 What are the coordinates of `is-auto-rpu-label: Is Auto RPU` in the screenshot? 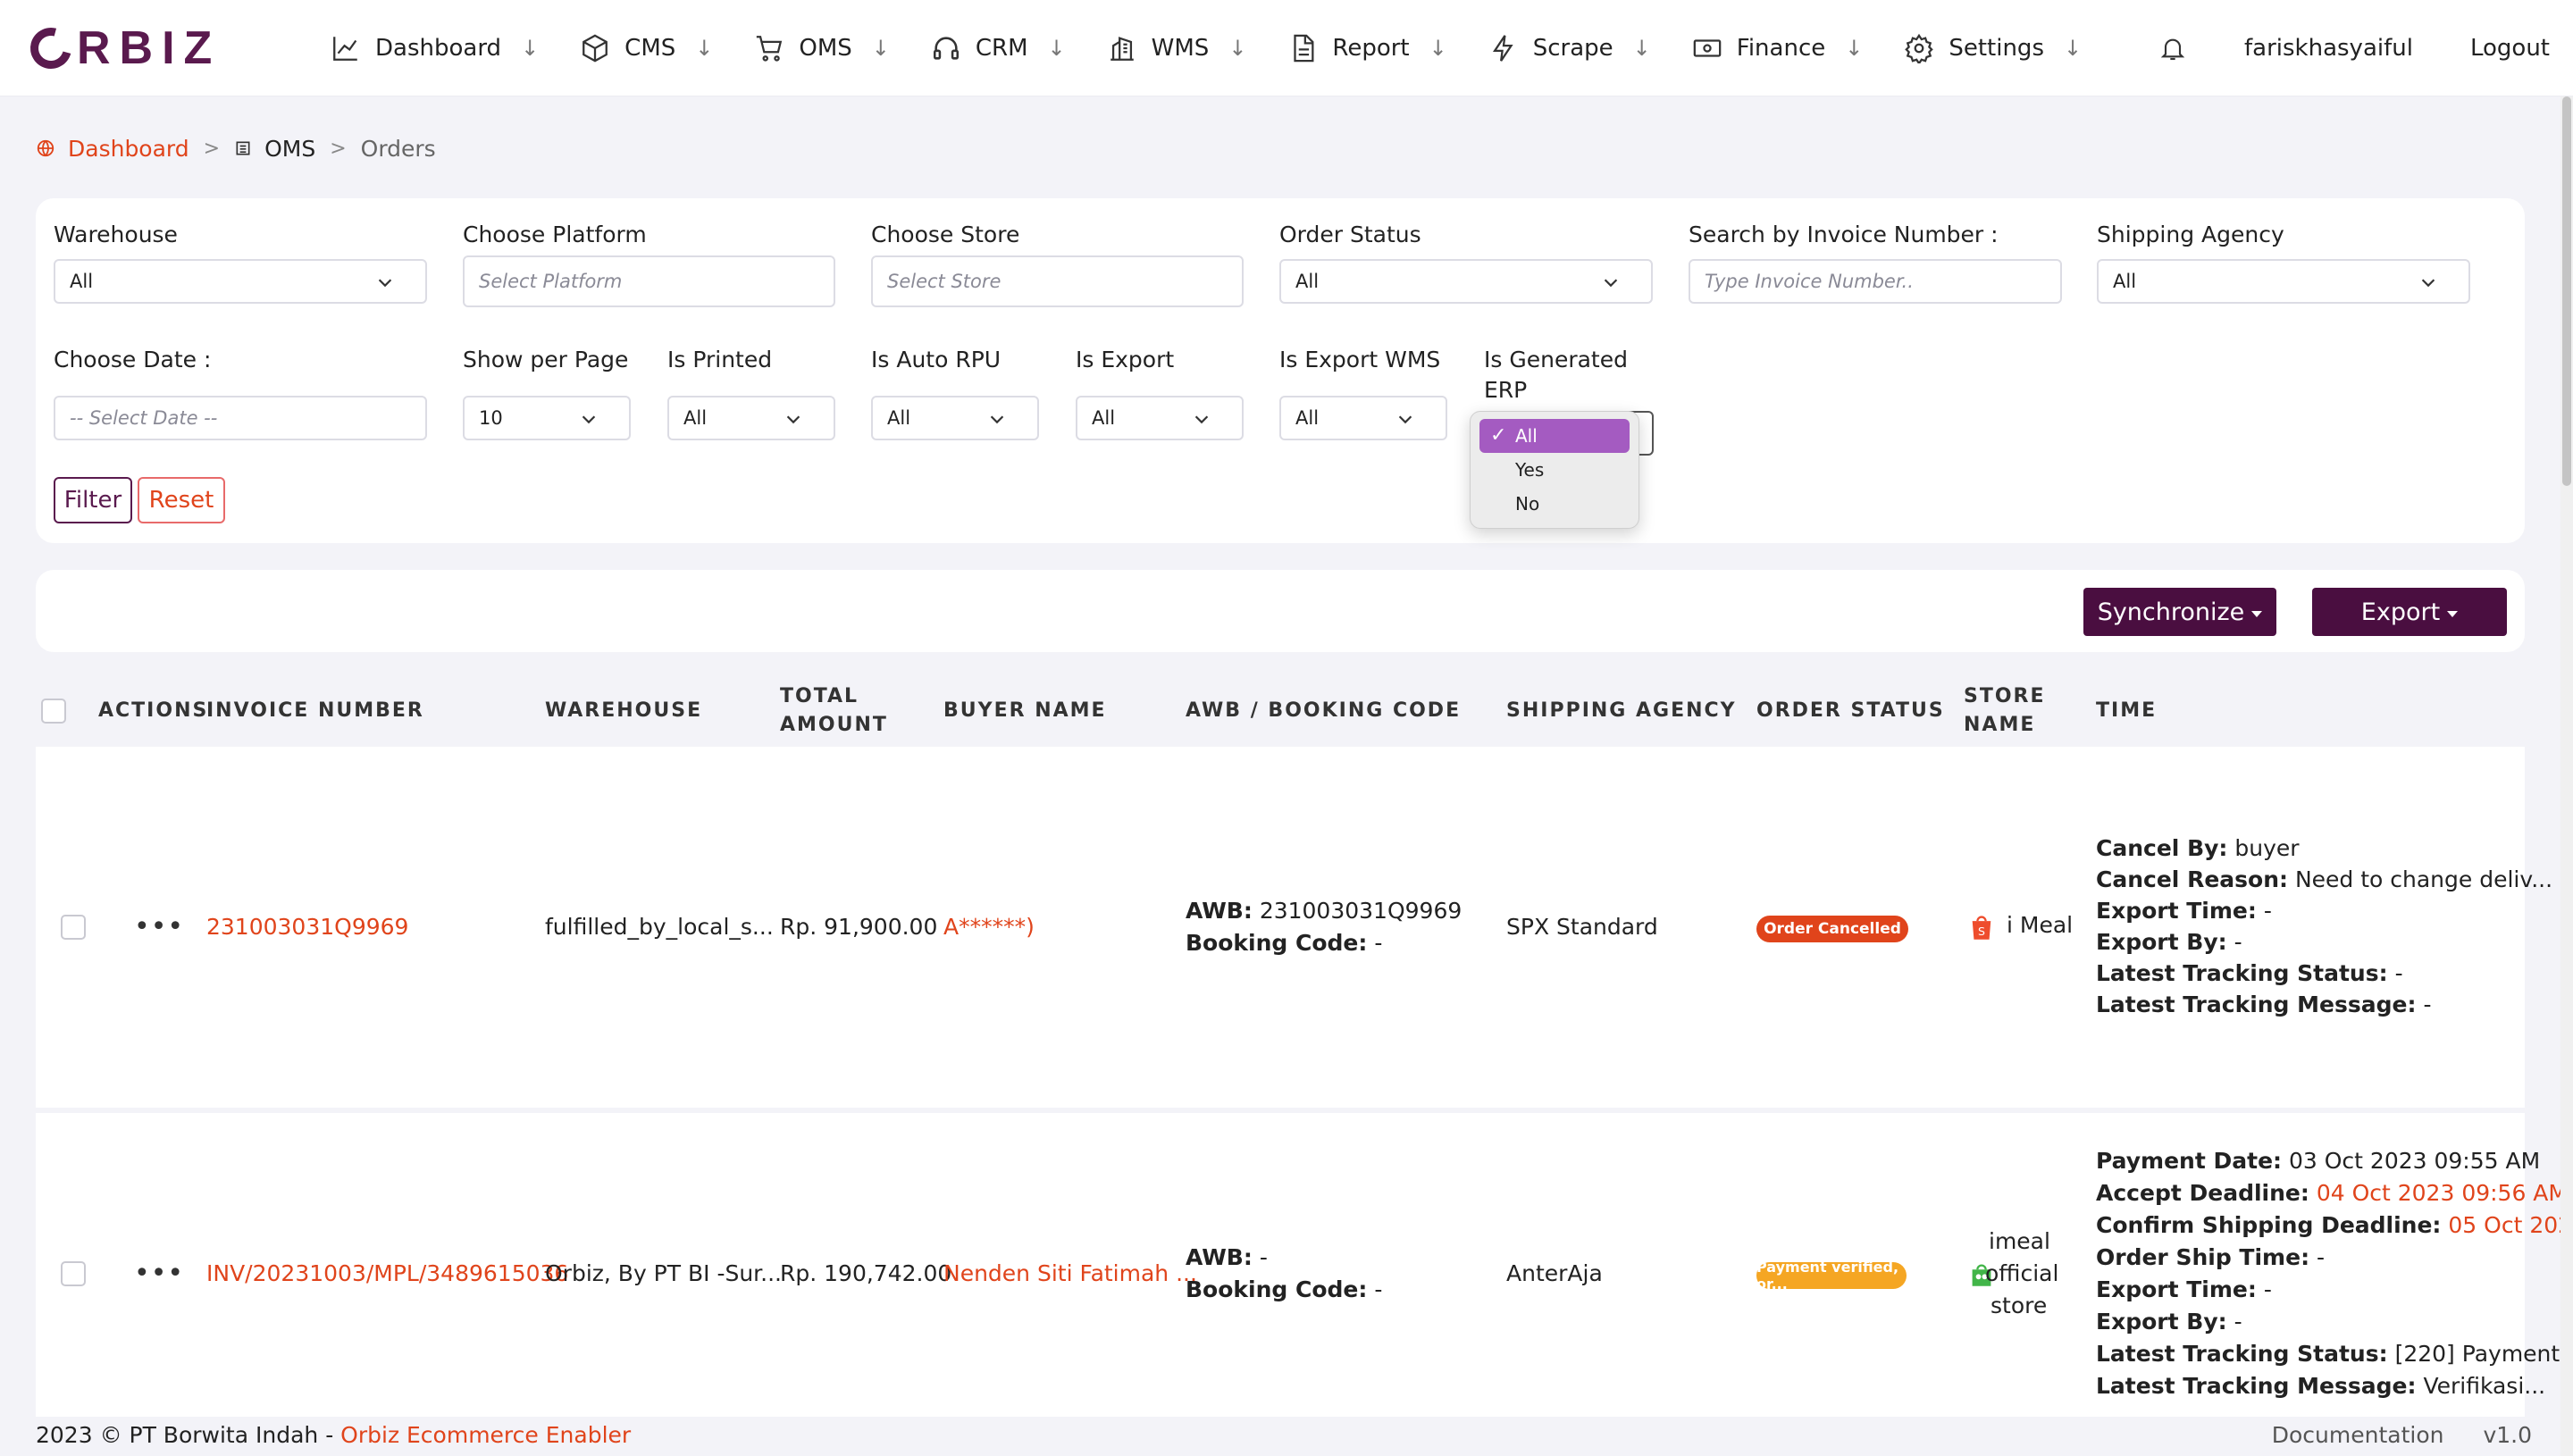 It's located at (936, 359).